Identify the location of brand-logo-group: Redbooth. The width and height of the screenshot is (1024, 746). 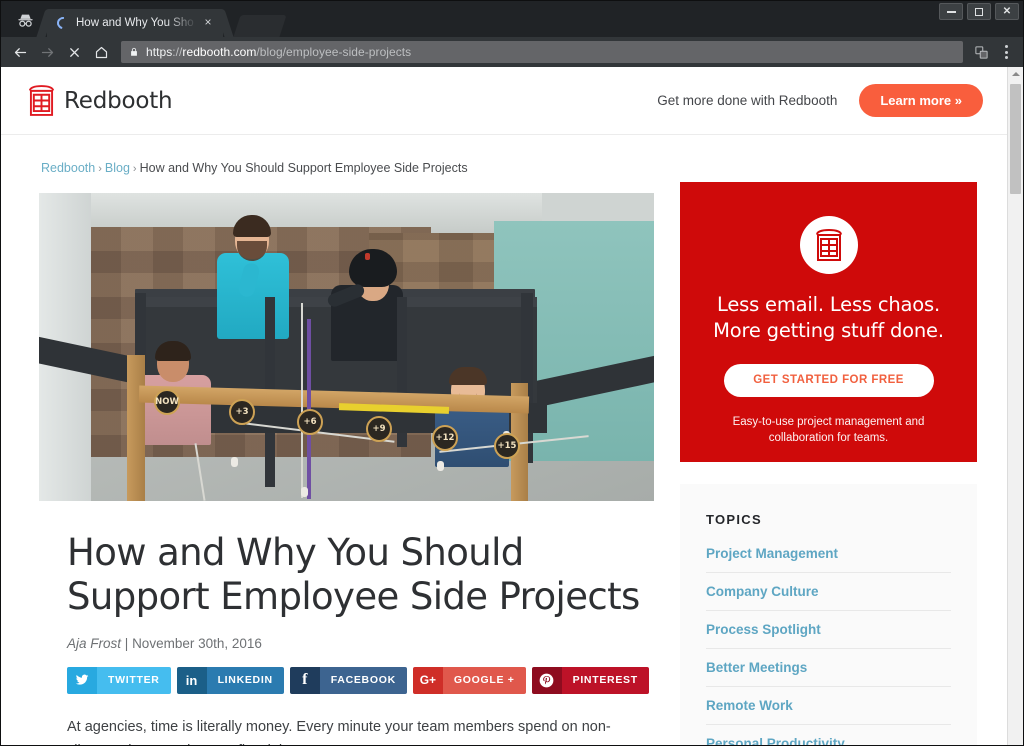
(101, 100).